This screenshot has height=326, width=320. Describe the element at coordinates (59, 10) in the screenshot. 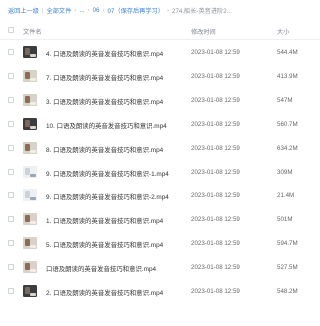

I see `breadcrumb-root-link: 全部文件` at that location.